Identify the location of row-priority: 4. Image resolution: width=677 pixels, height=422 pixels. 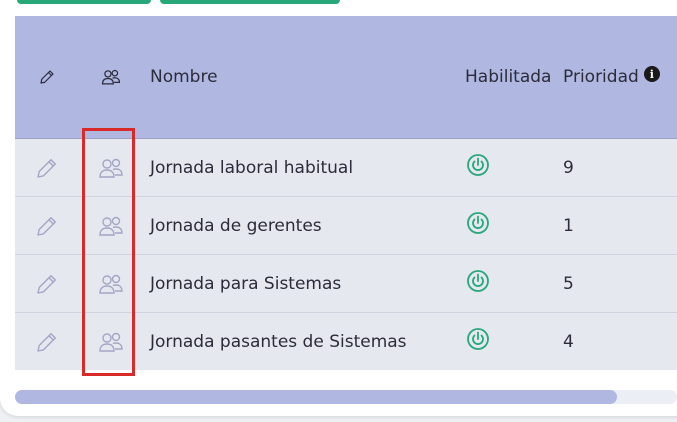
(568, 341).